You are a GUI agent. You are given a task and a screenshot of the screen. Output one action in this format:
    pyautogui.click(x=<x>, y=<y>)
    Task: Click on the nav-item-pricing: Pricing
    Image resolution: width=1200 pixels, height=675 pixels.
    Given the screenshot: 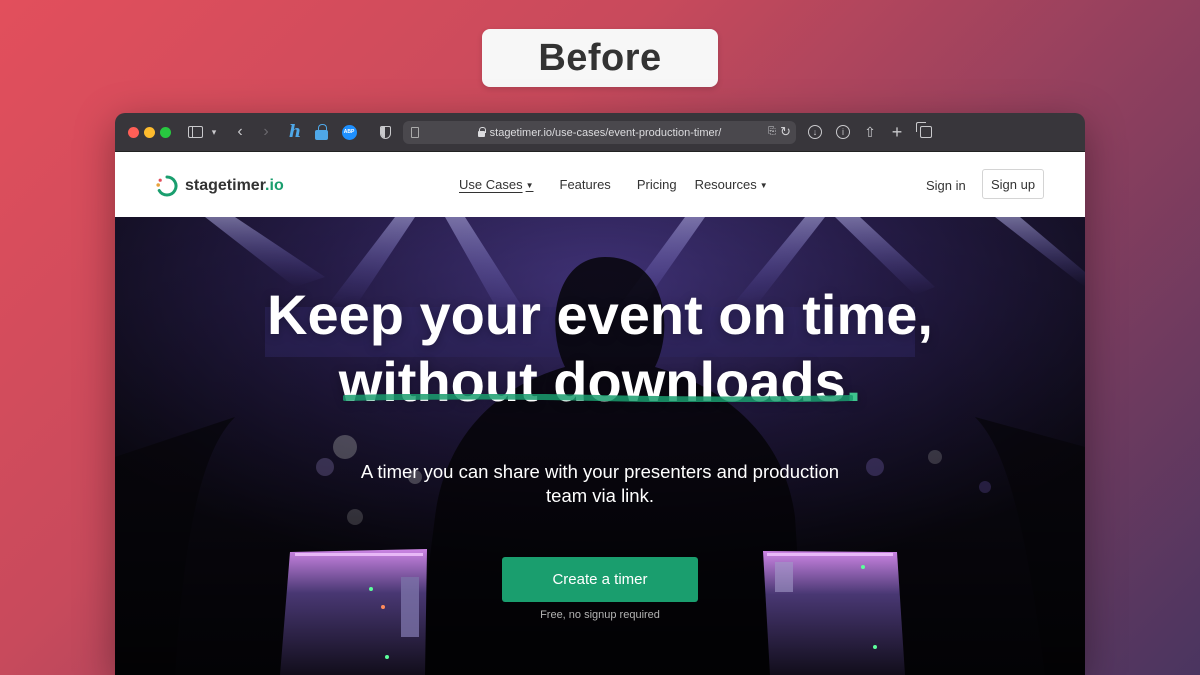 What is the action you would take?
    pyautogui.click(x=657, y=184)
    